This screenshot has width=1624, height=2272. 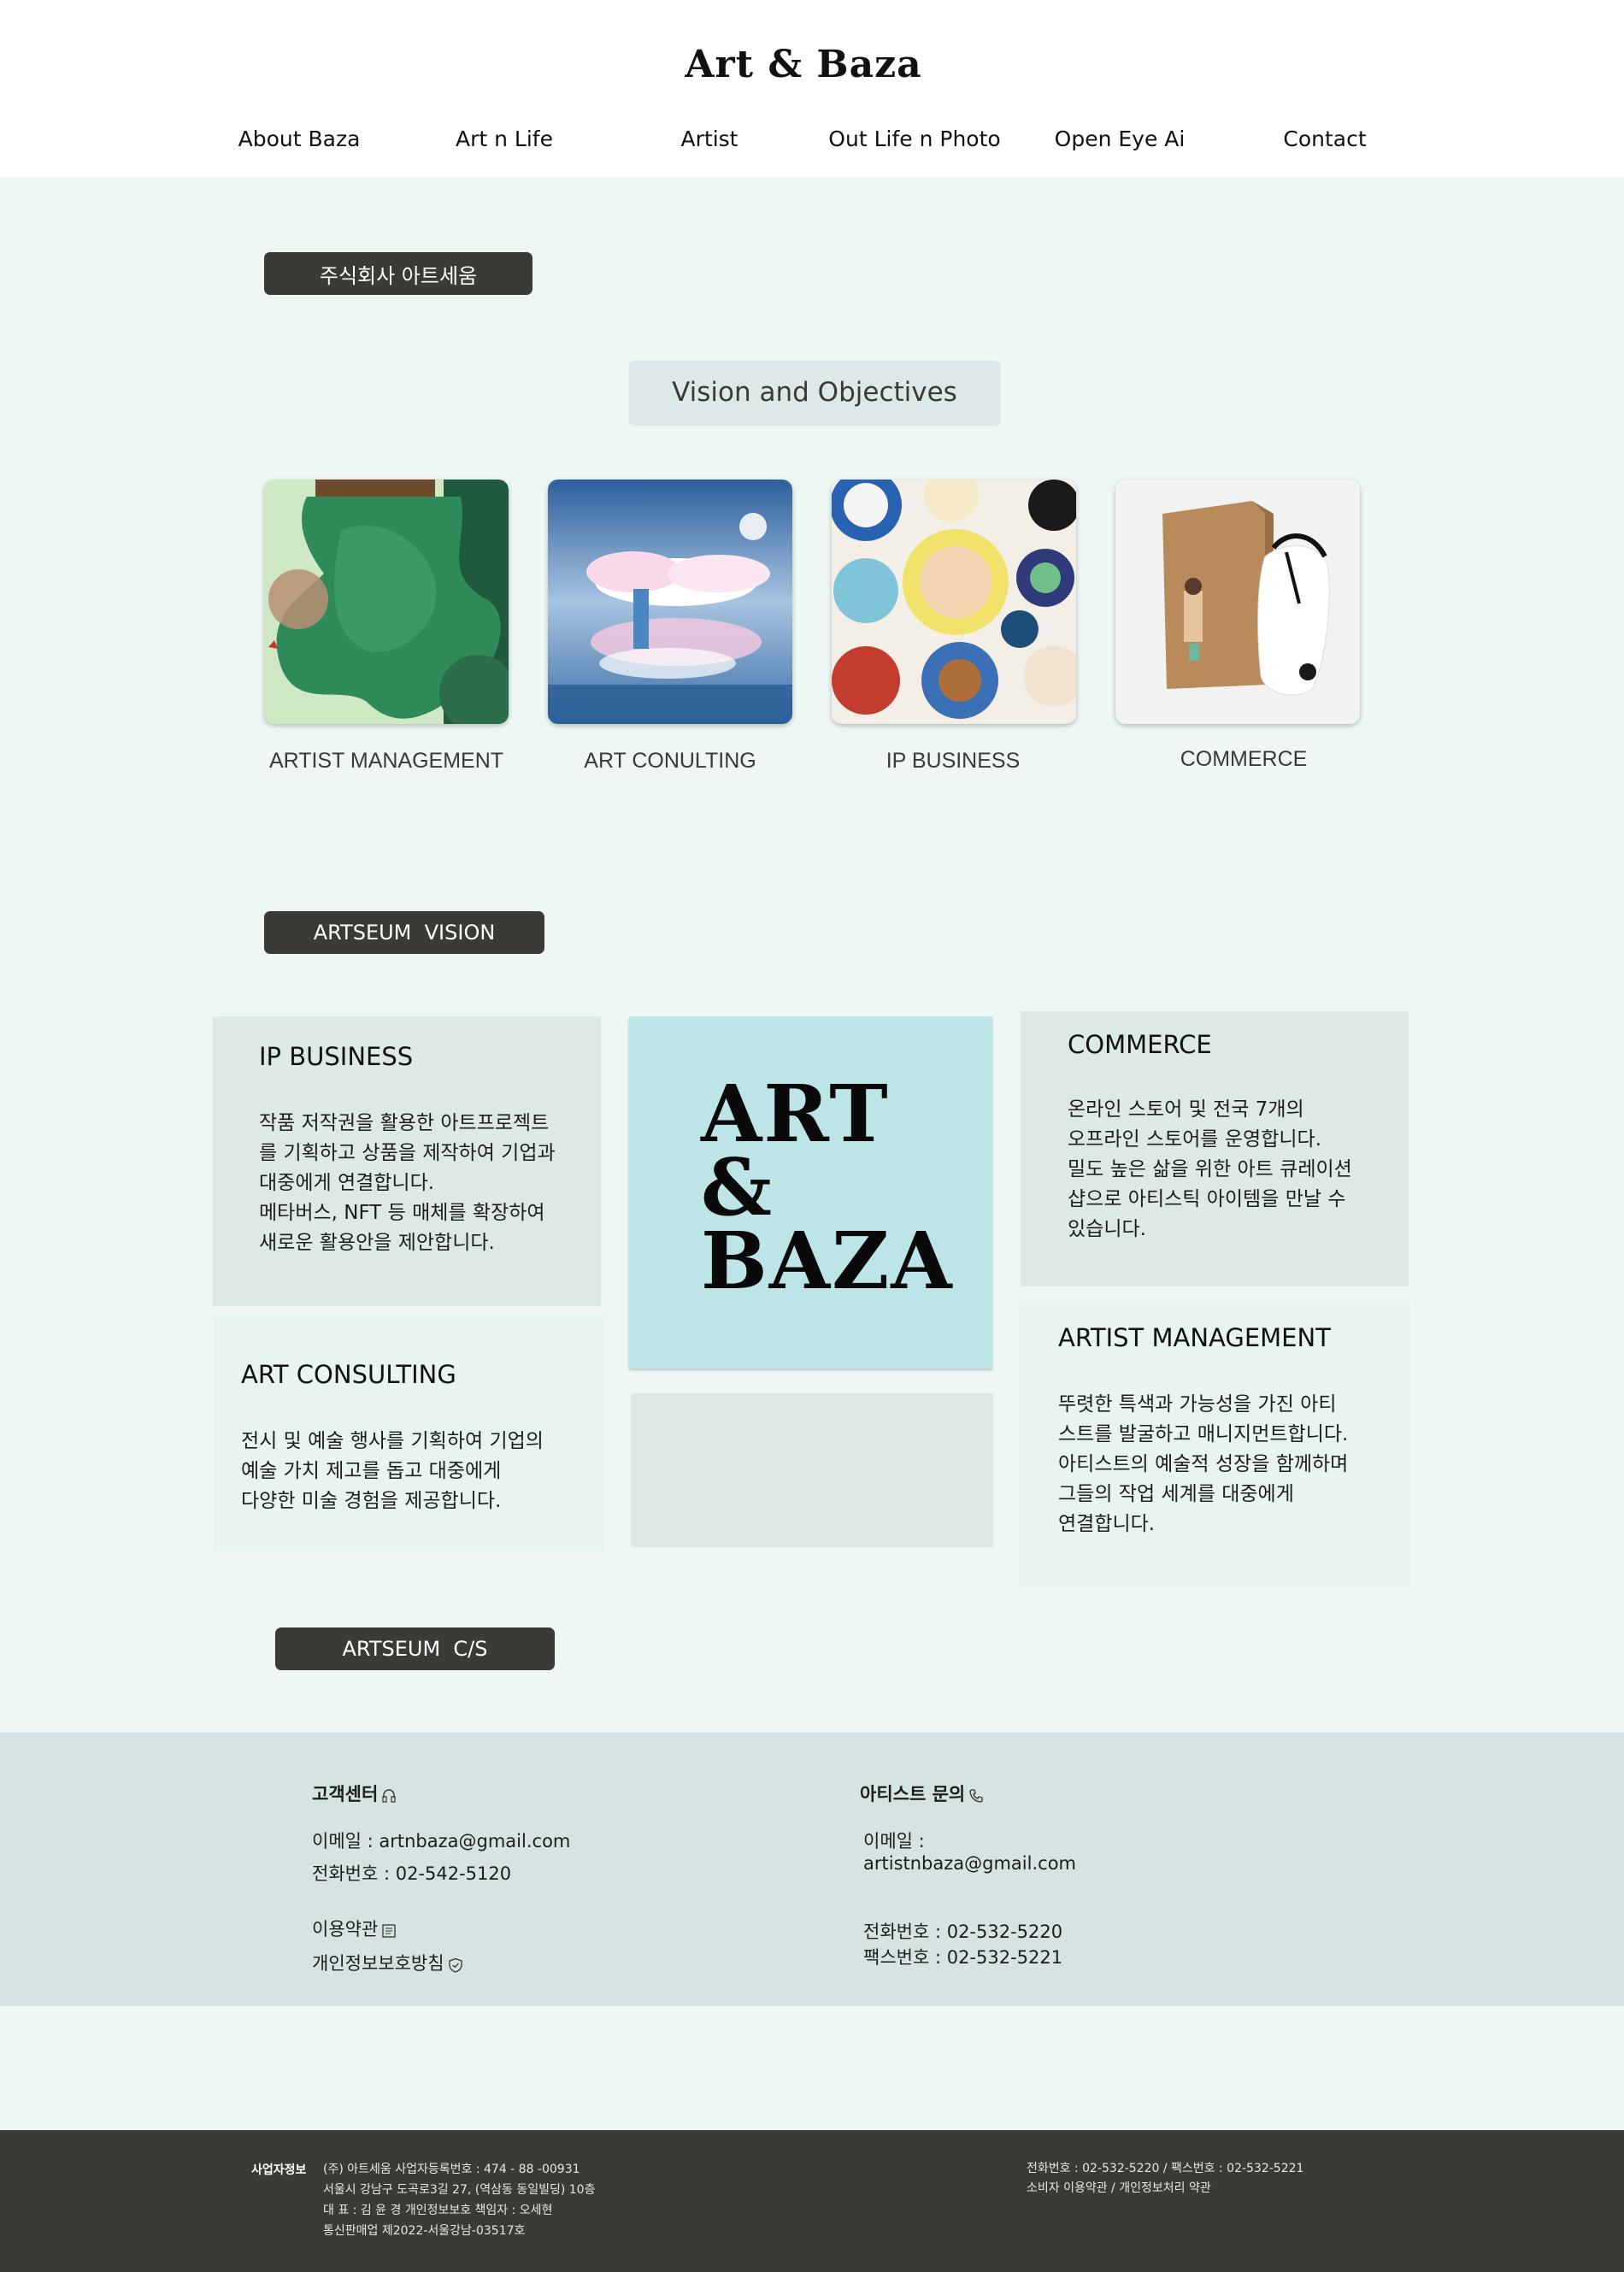 What do you see at coordinates (953, 761) in the screenshot?
I see `card-label-ip-business: IP BUSINESS` at bounding box center [953, 761].